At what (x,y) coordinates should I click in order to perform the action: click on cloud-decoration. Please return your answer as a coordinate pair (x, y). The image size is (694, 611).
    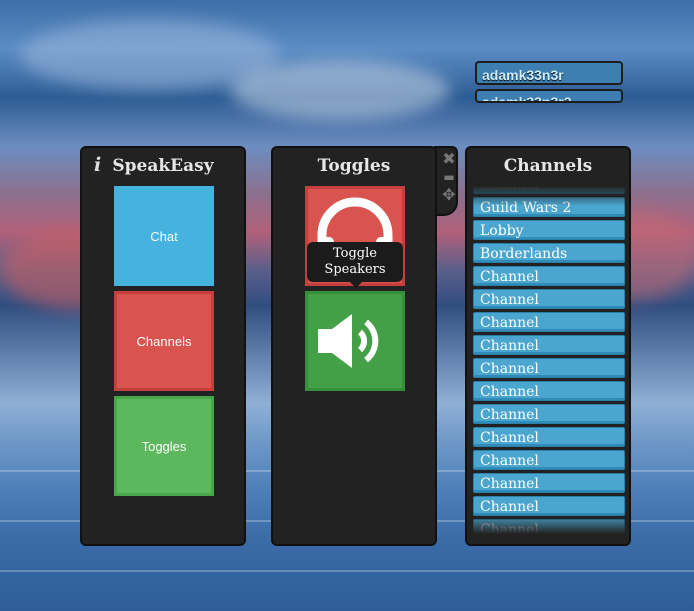
    Looking at the image, I should click on (340, 90).